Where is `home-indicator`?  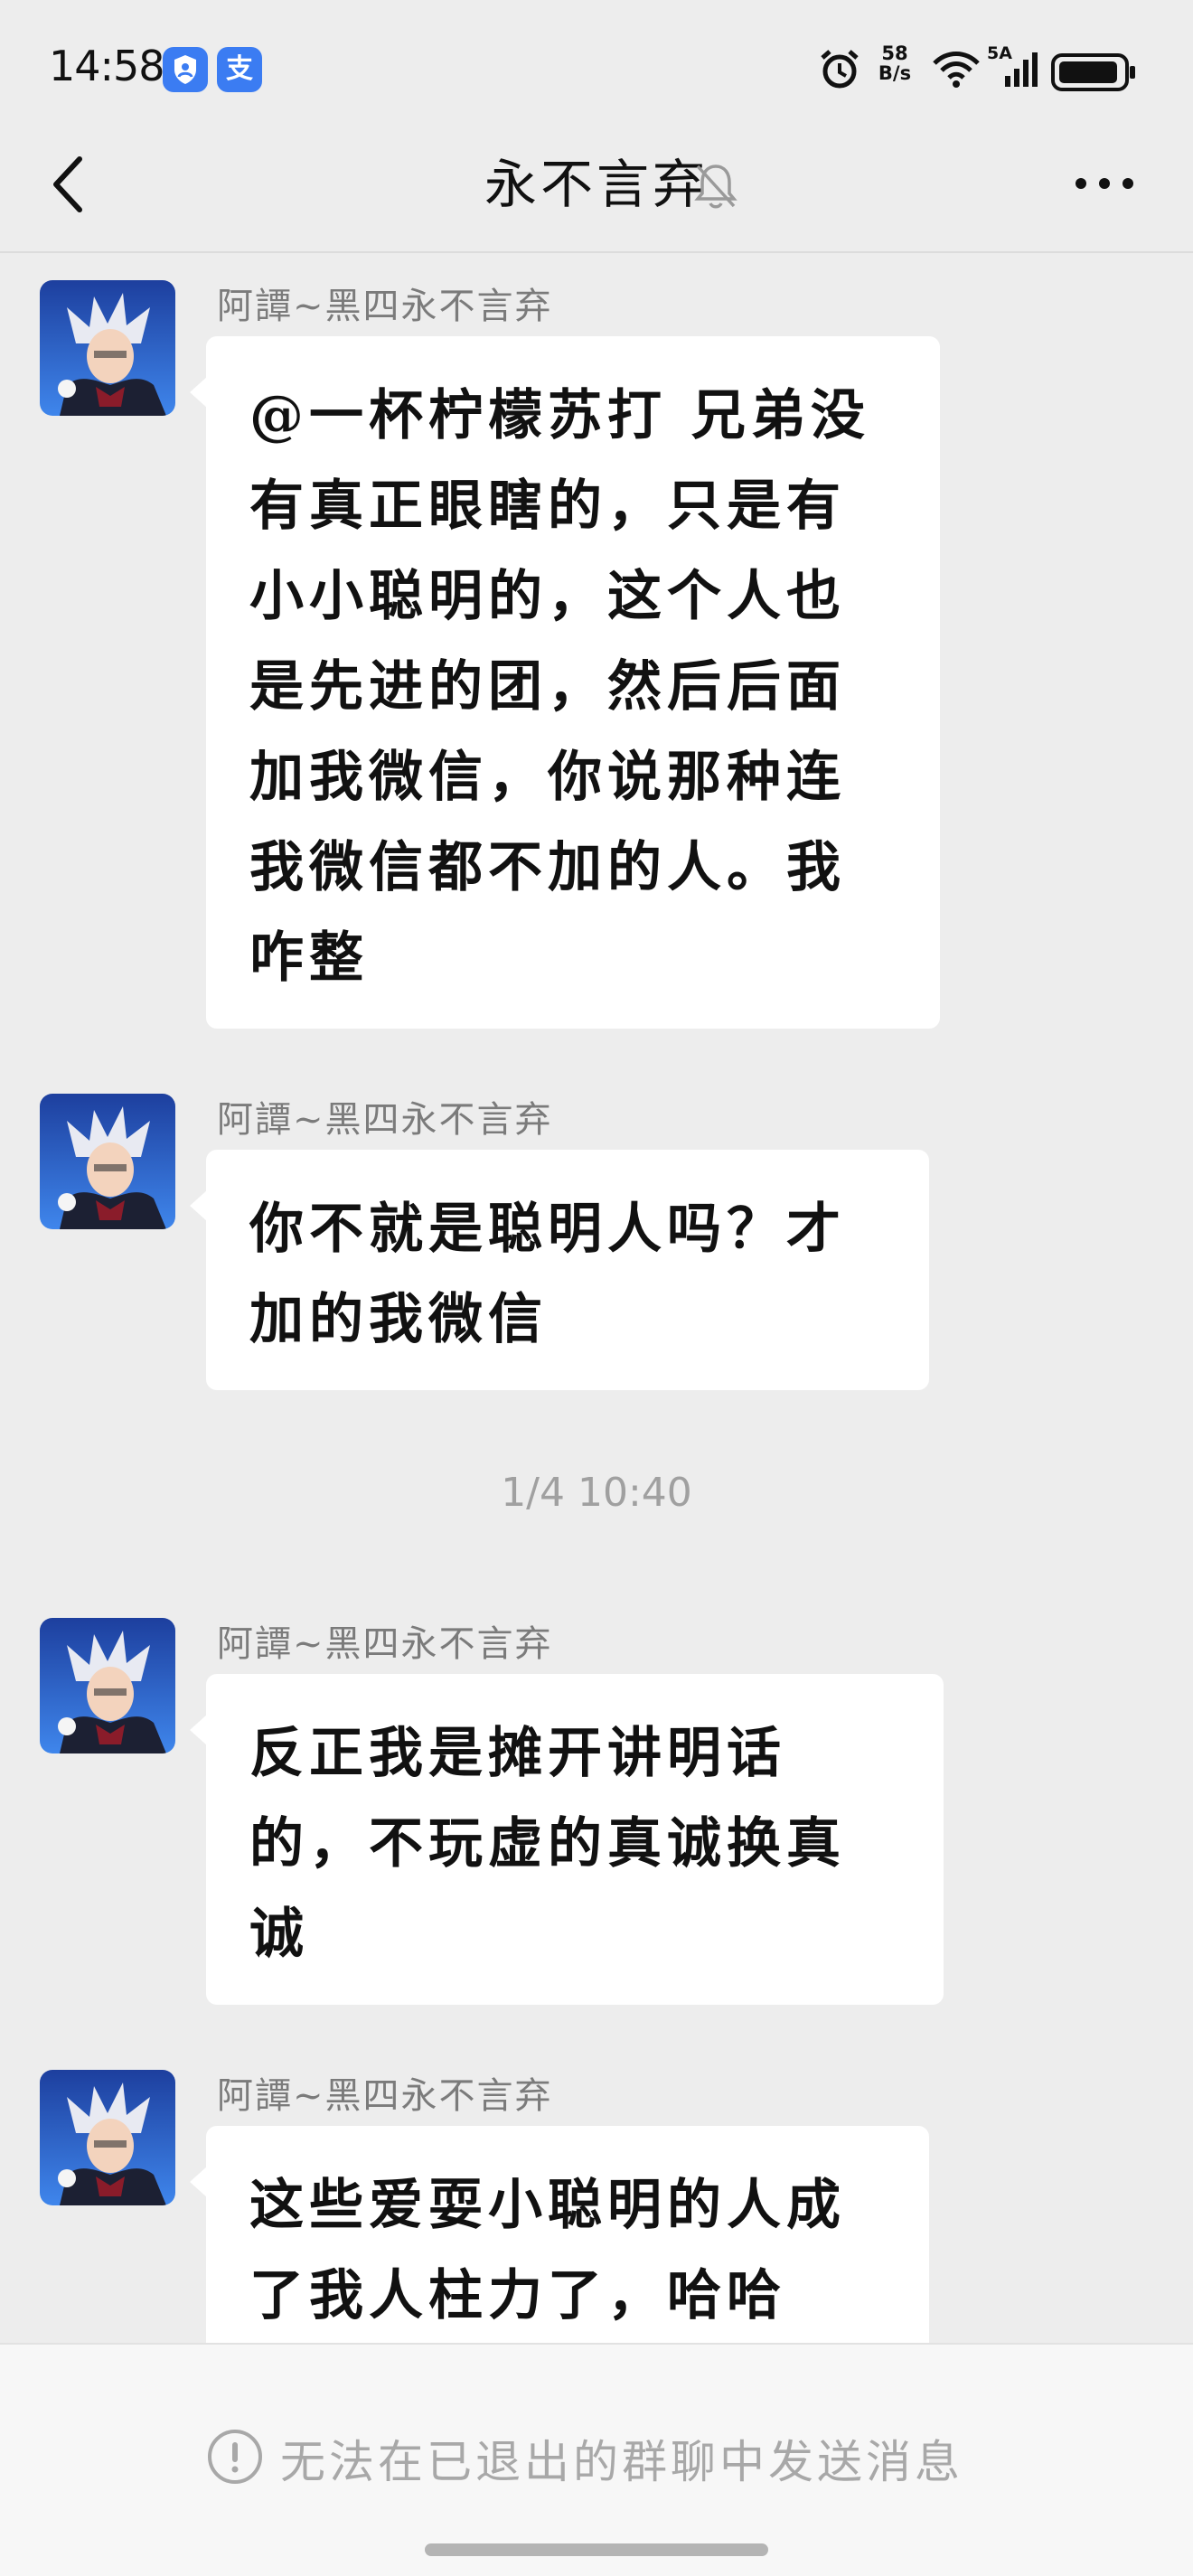 home-indicator is located at coordinates (596, 2550).